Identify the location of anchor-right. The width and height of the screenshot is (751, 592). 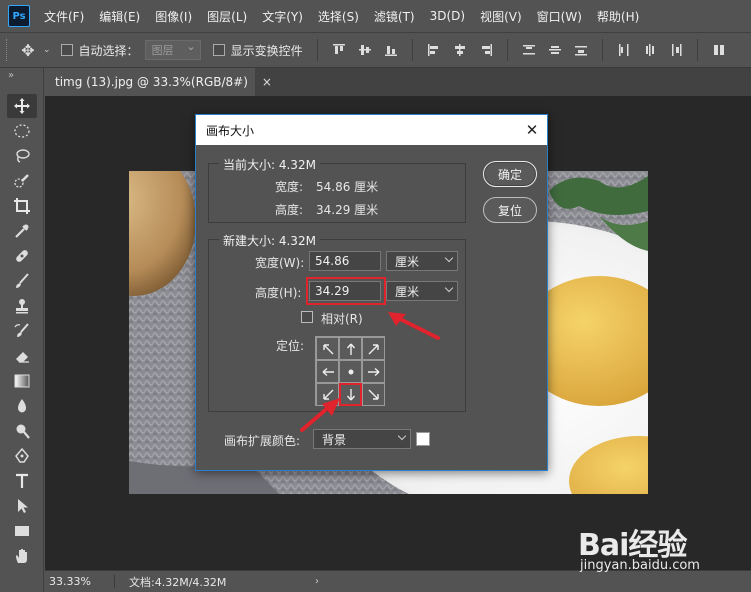
(373, 371).